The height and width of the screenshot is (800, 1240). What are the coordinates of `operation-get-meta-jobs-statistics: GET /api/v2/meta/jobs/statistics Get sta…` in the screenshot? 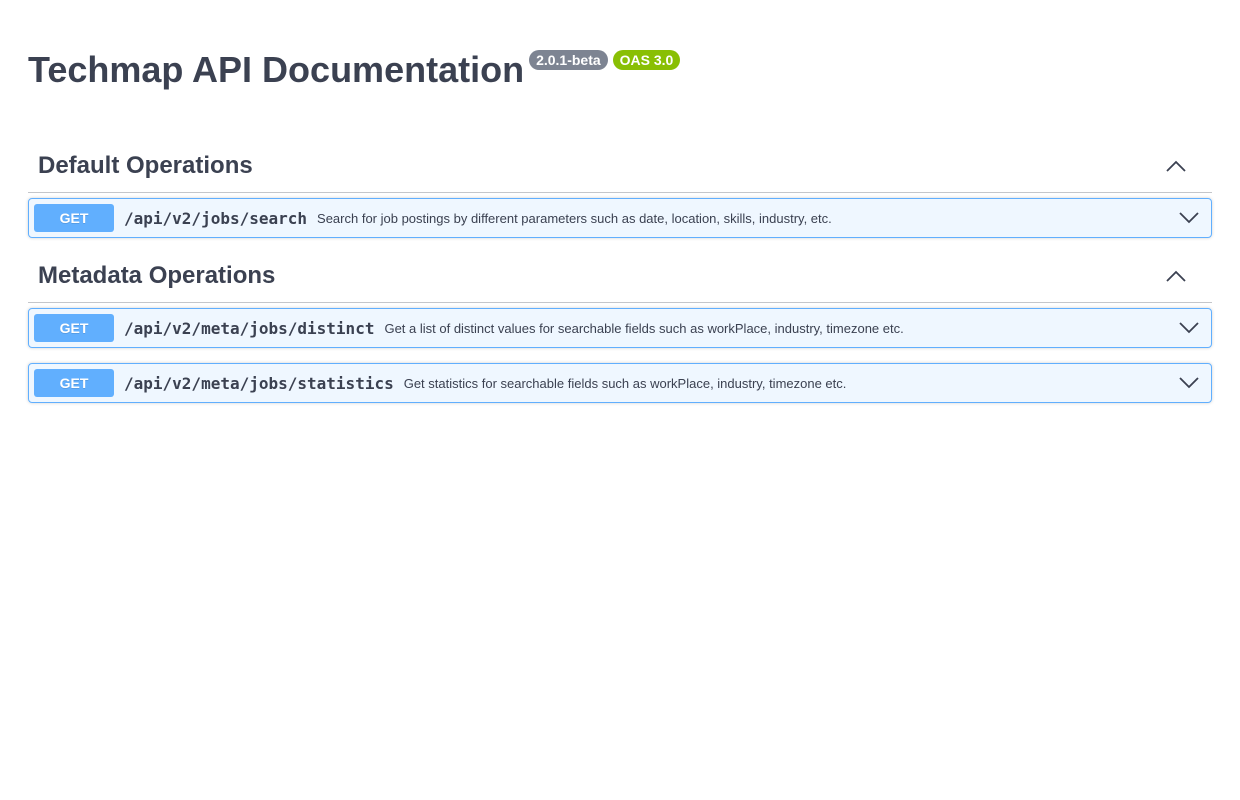 It's located at (620, 383).